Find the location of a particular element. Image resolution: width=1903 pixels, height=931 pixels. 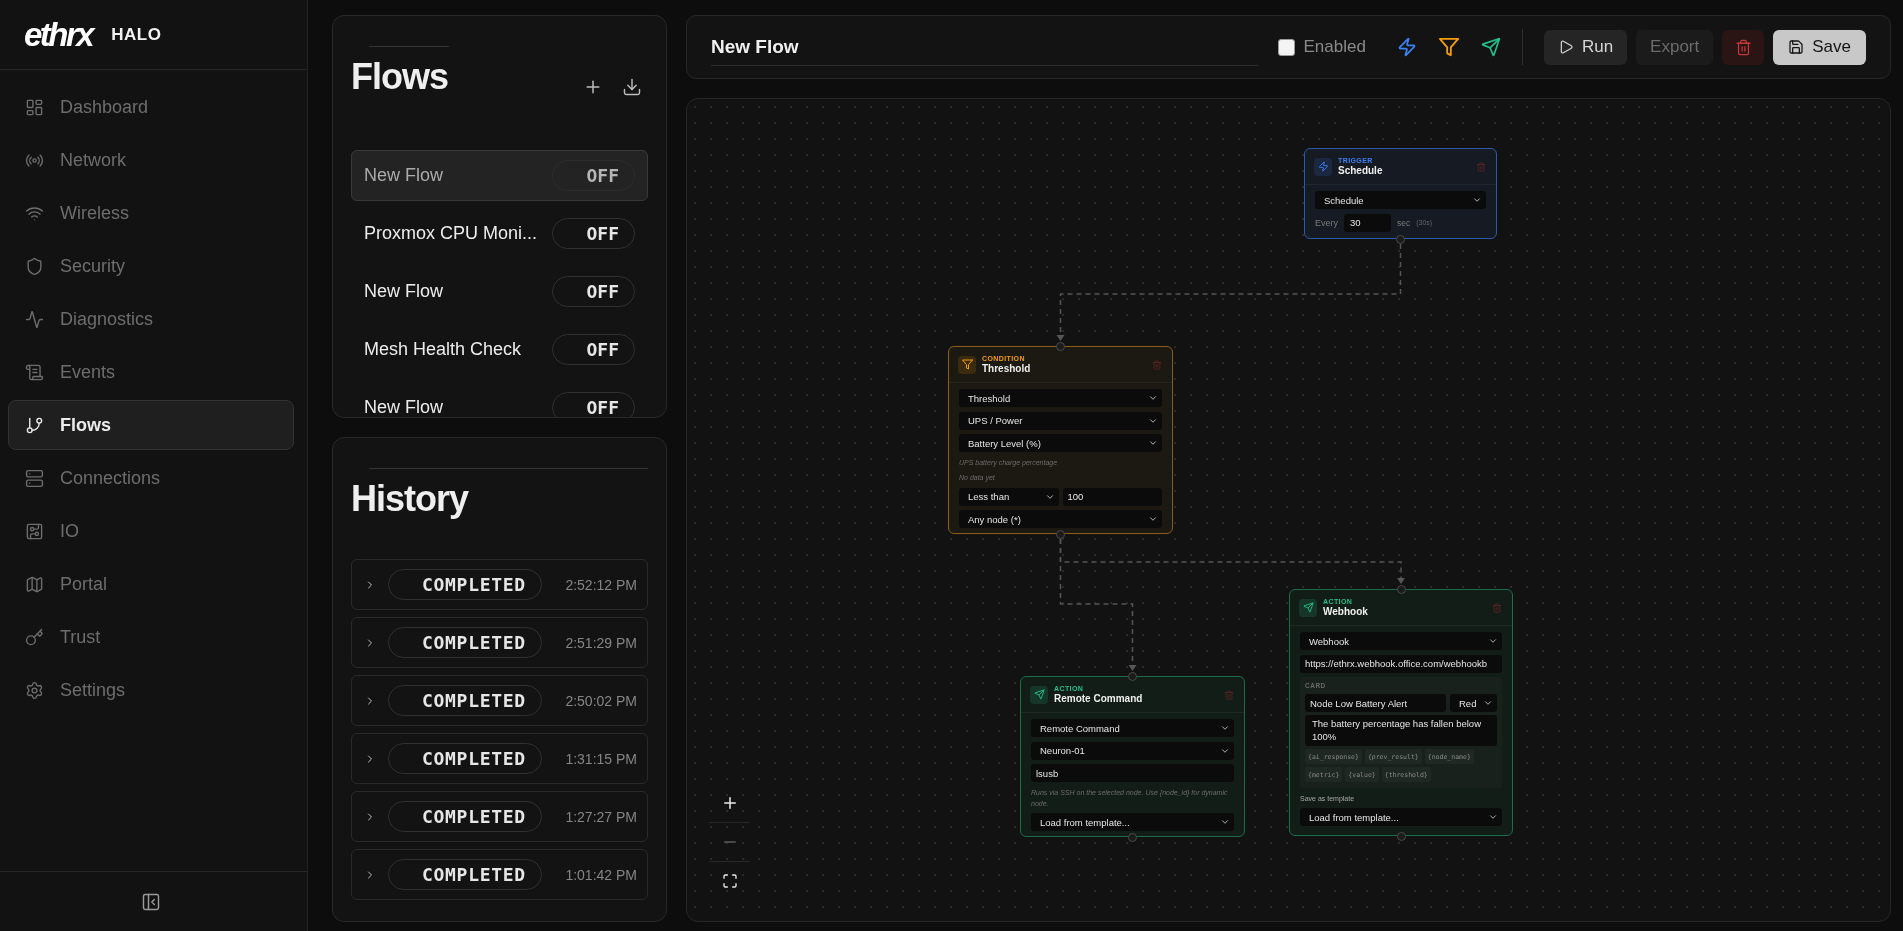

sidebar-nav-item: Security is located at coordinates (151, 266).